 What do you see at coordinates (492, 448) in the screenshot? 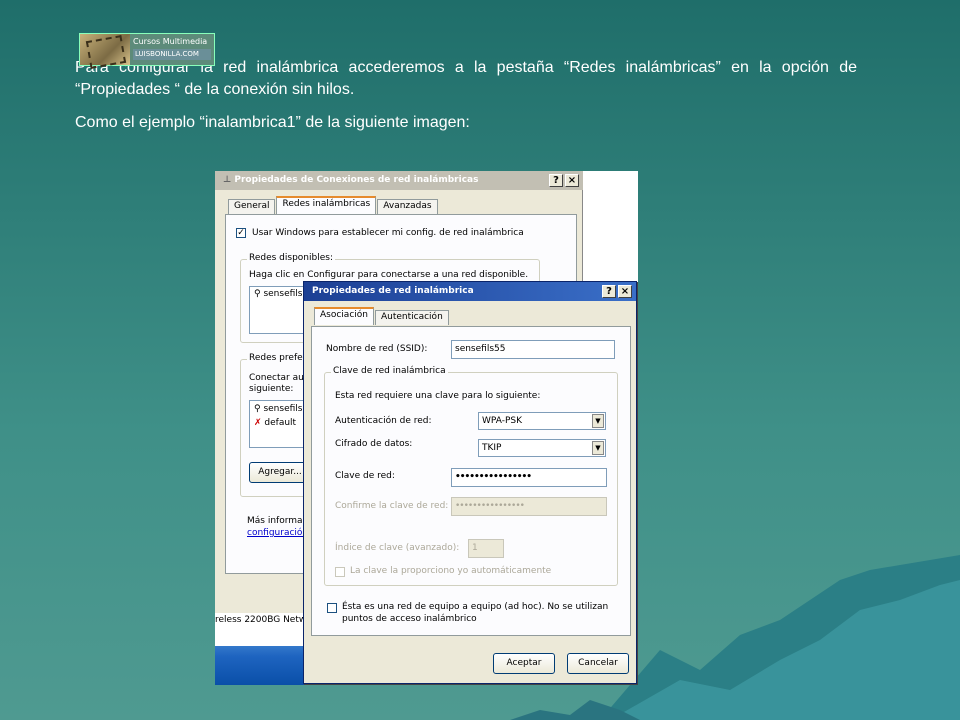
I see `cipher-value: TKIP` at bounding box center [492, 448].